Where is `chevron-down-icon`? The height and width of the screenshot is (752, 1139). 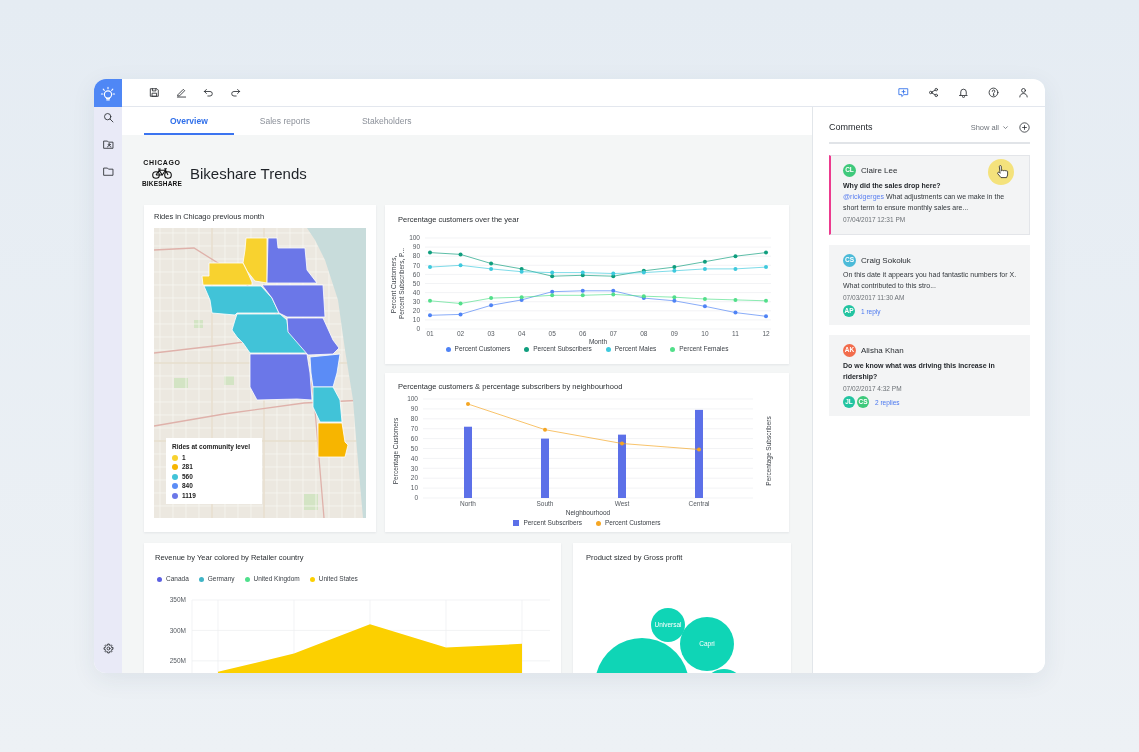
chevron-down-icon is located at coordinates (1005, 127).